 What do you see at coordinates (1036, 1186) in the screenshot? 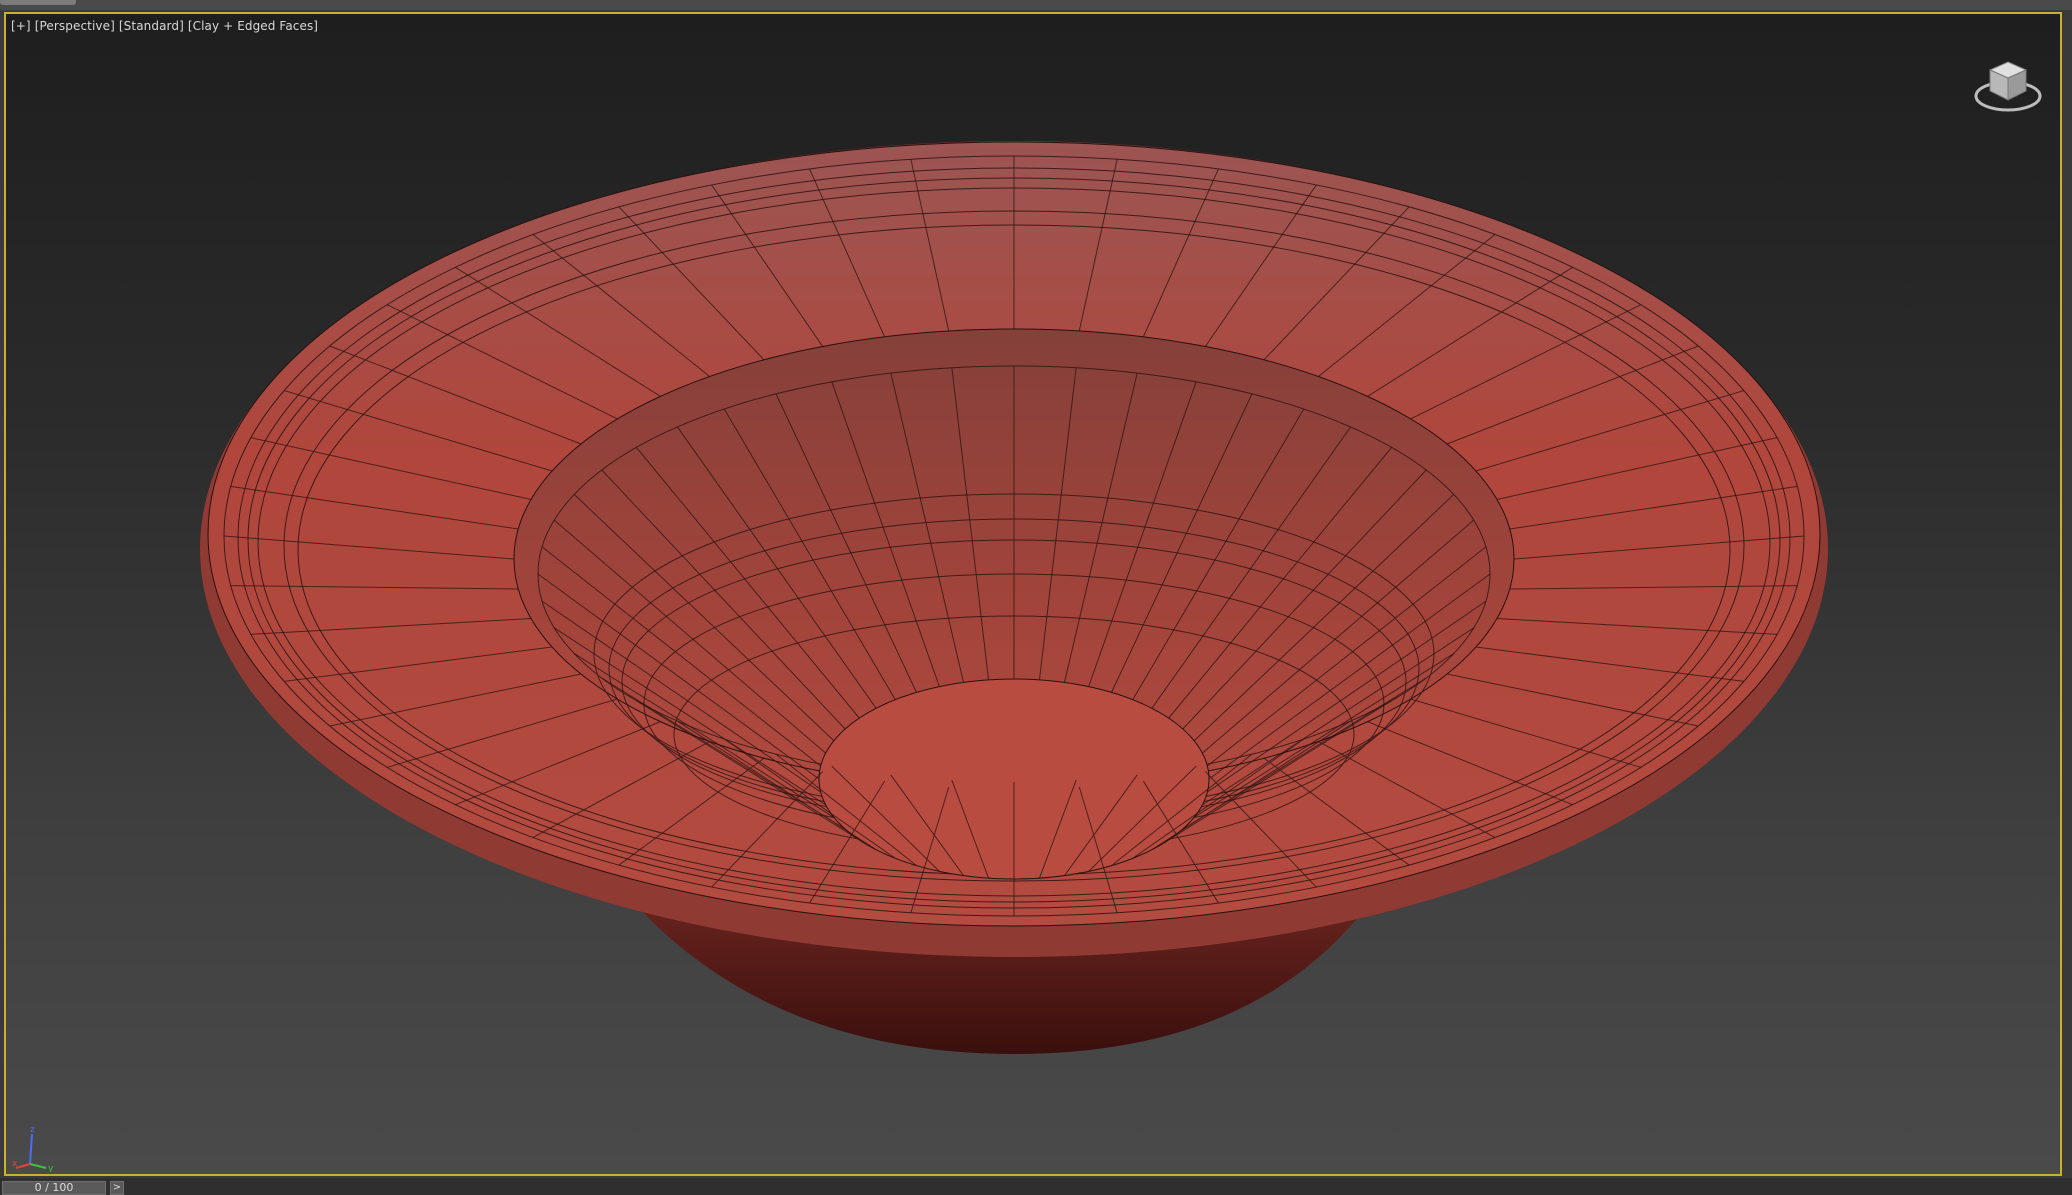
I see `timeline-bar: 0 / 100 >` at bounding box center [1036, 1186].